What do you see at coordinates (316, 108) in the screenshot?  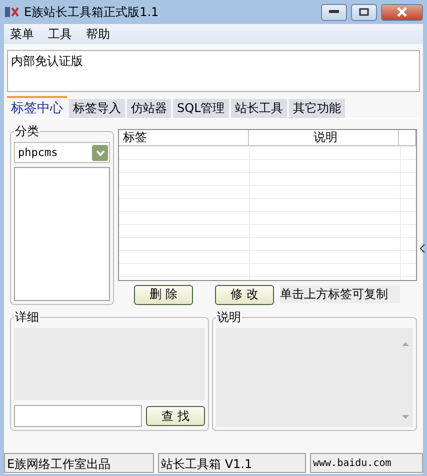 I see `tab: 其它功能` at bounding box center [316, 108].